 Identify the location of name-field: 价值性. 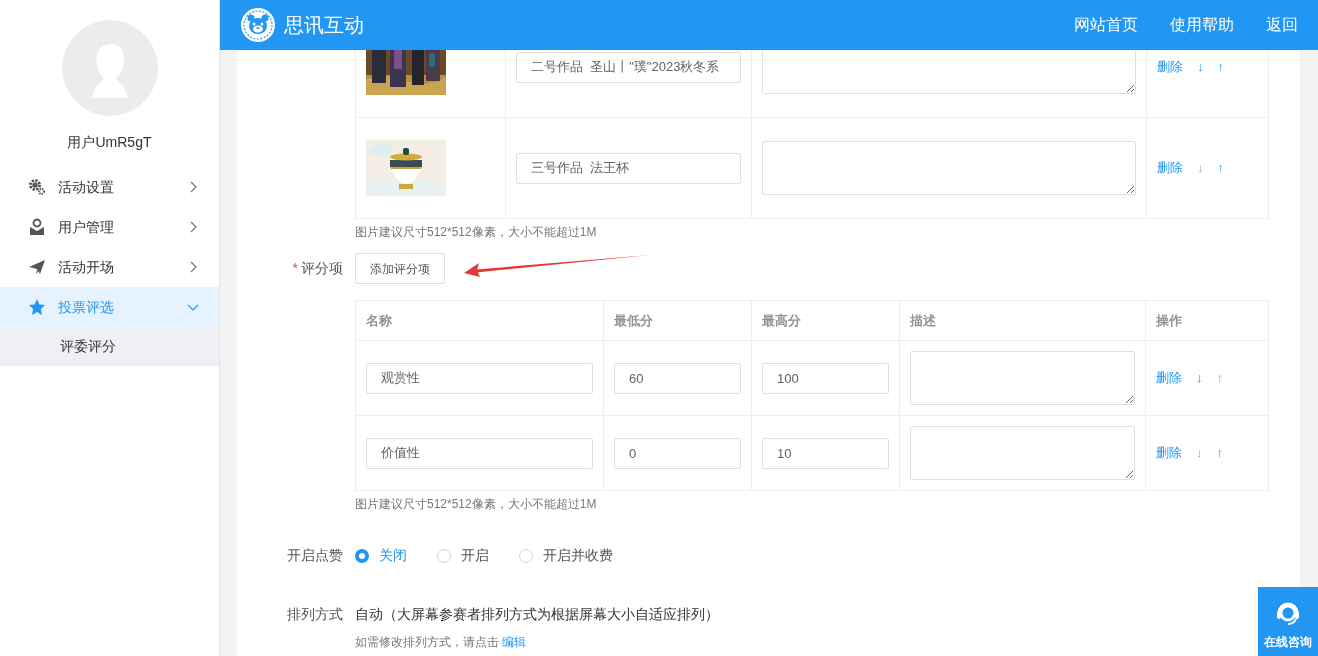
(479, 453).